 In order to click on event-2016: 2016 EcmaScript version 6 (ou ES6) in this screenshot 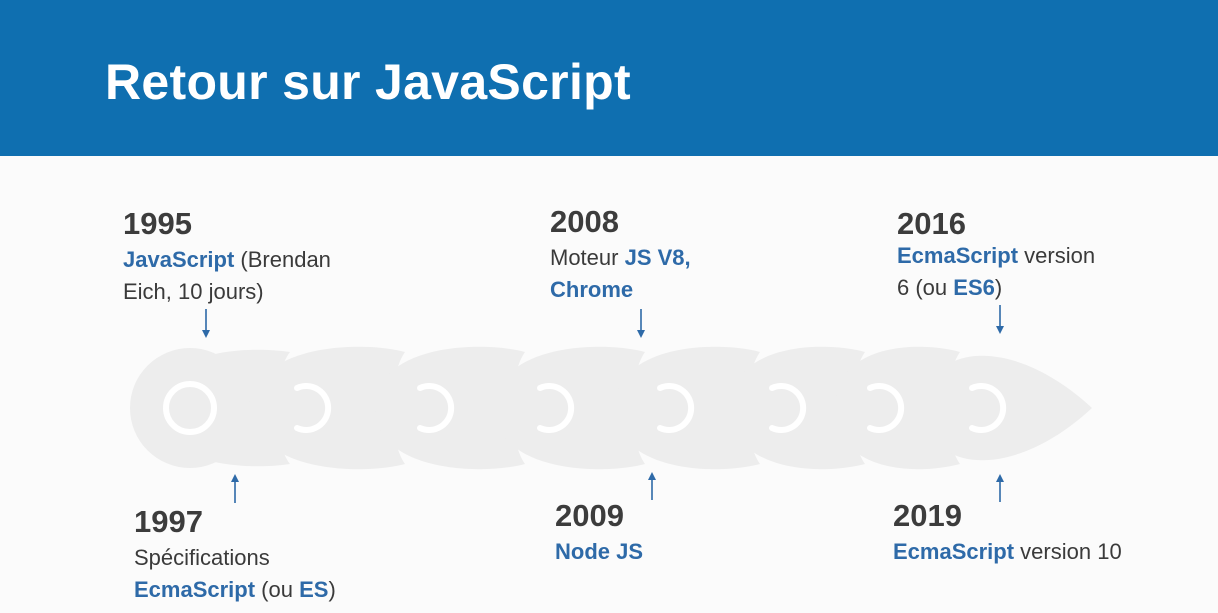, I will do `click(996, 255)`.